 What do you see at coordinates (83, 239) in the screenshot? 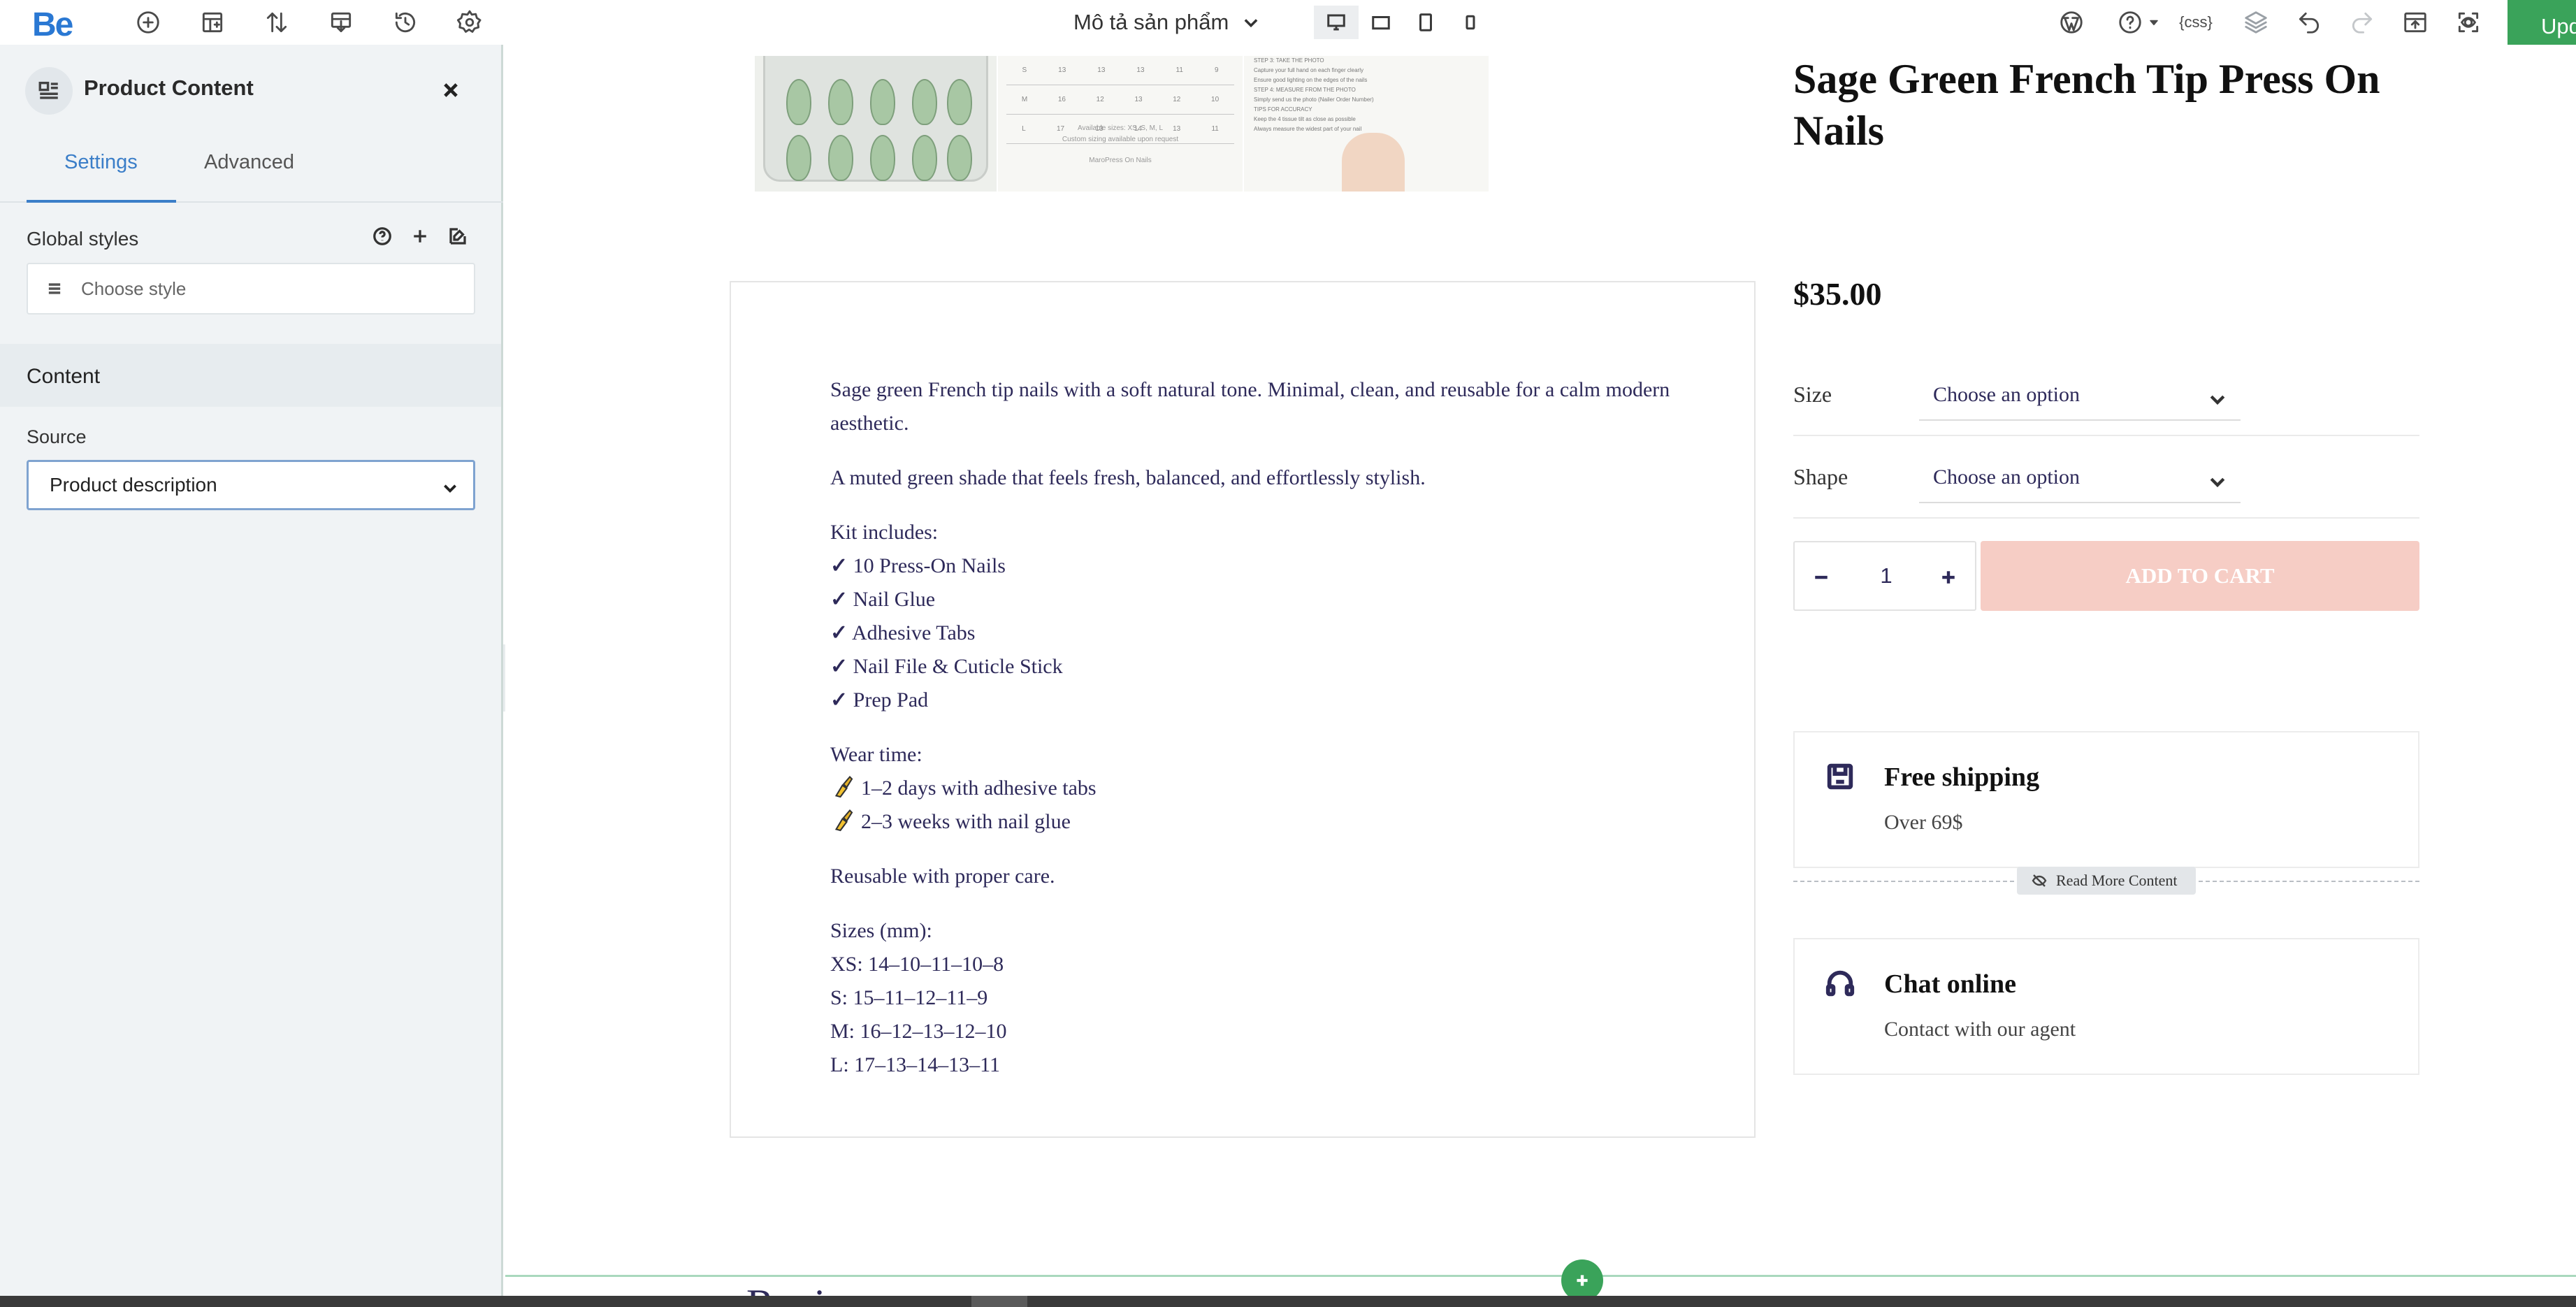
I see `global-styles-label: Global styles` at bounding box center [83, 239].